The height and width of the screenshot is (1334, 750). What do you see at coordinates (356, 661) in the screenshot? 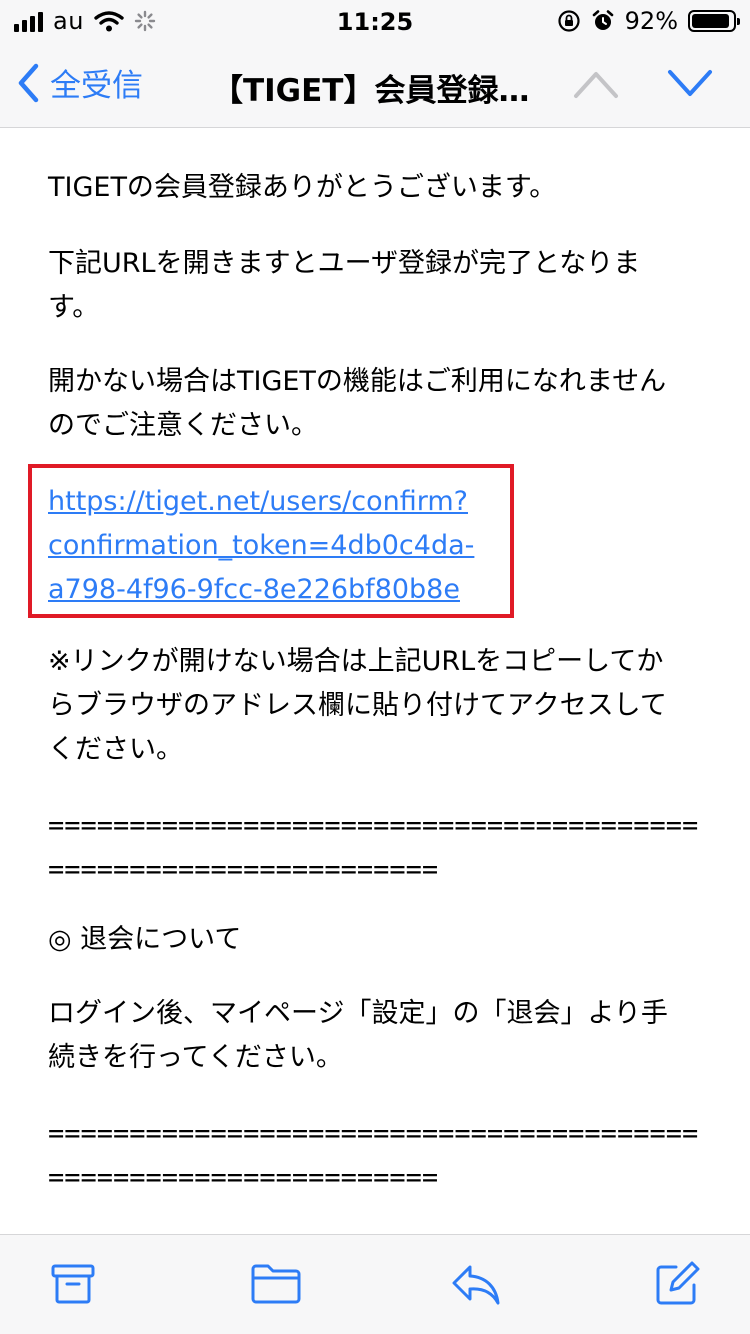
I see `text-line: ※リンクが開けない場合は上記URLをコピーしてか` at bounding box center [356, 661].